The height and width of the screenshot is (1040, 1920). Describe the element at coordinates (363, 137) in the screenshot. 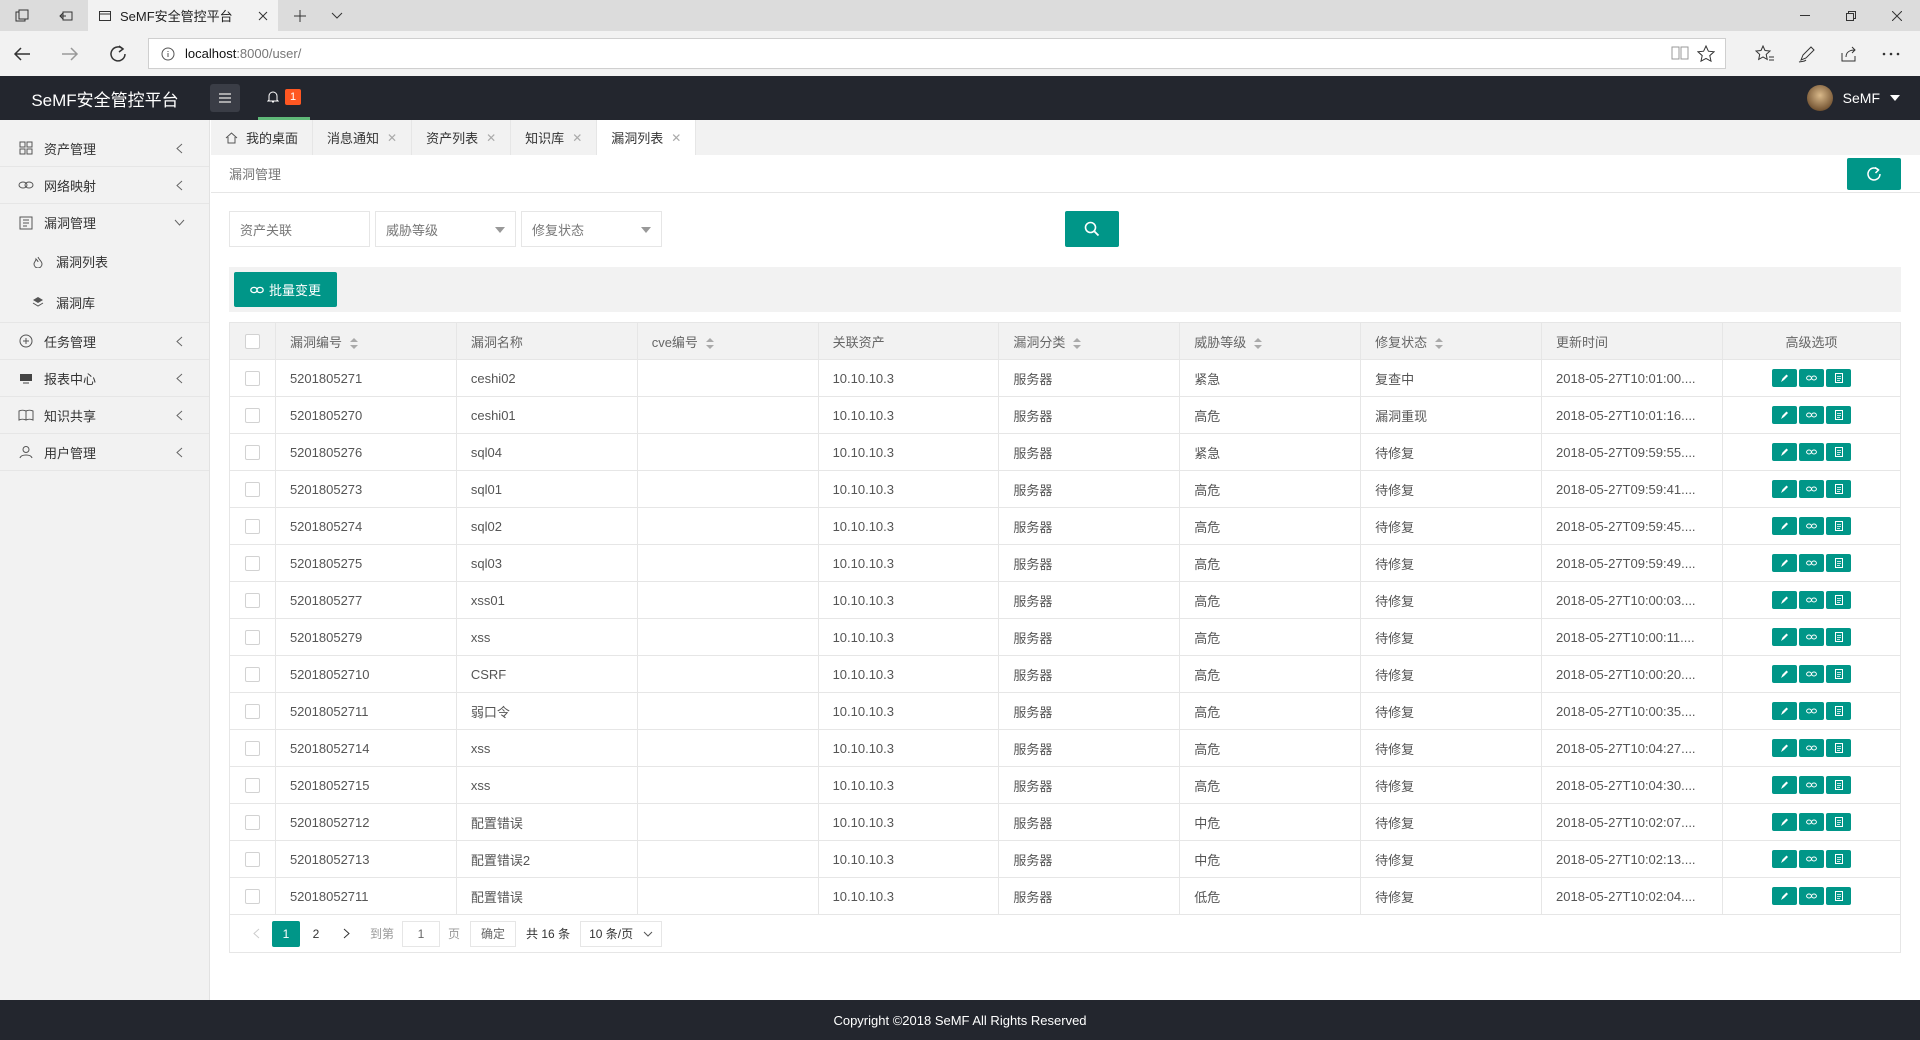

I see `tab-notify: 消息通知 ✕` at that location.